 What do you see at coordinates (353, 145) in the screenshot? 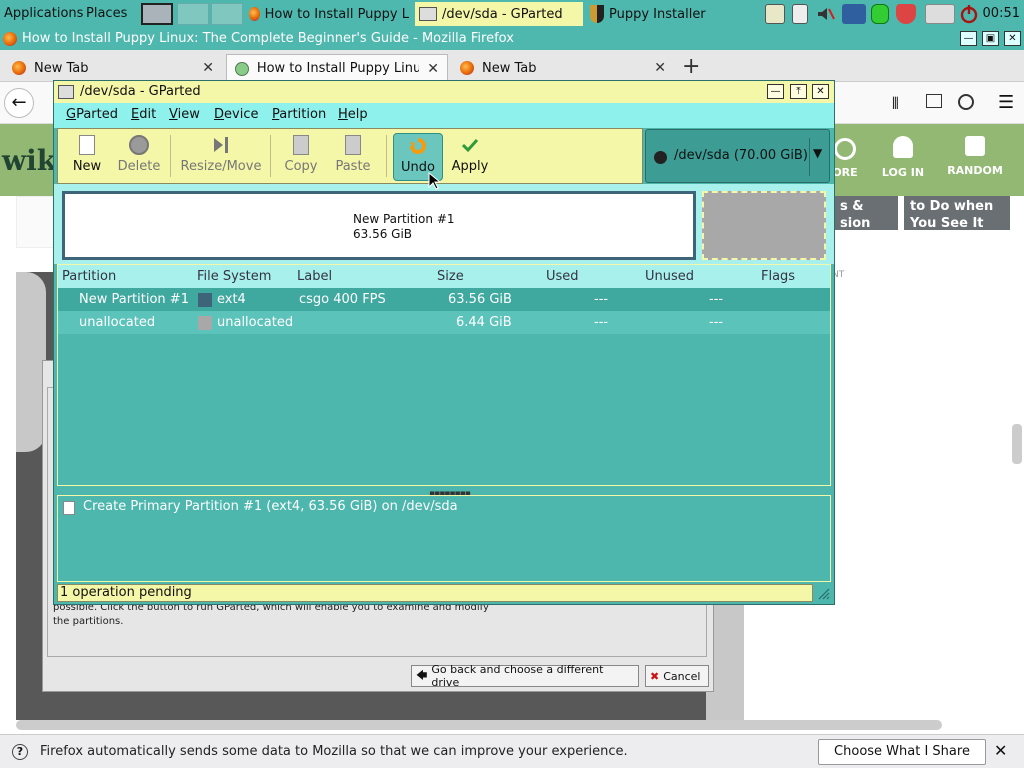
I see `paste-icon` at bounding box center [353, 145].